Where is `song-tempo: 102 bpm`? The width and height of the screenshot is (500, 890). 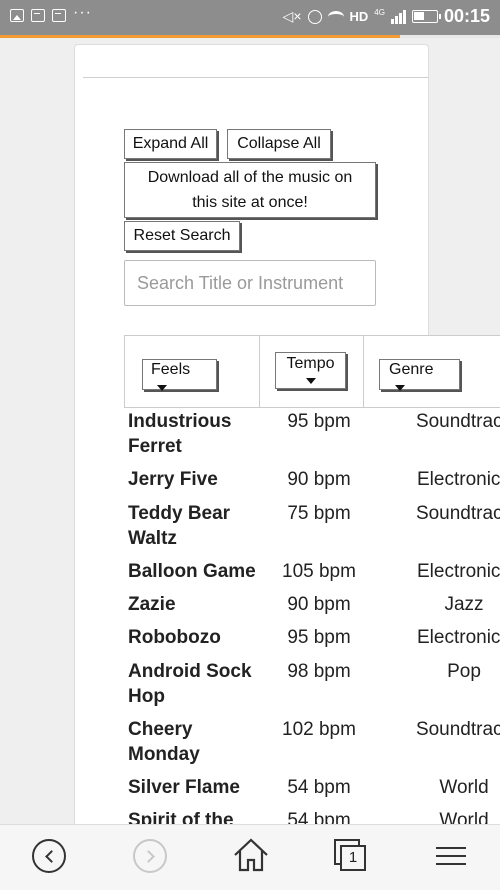 song-tempo: 102 bpm is located at coordinates (319, 729).